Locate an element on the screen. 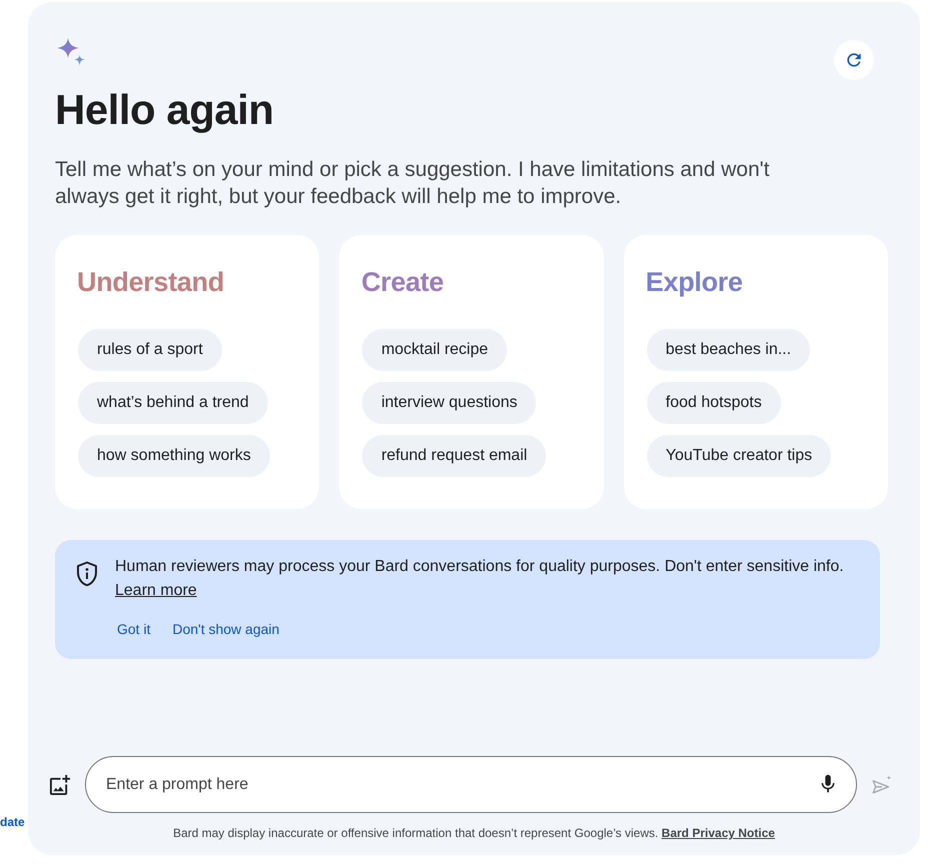 This screenshot has height=864, width=928. add-image-button is located at coordinates (60, 785).